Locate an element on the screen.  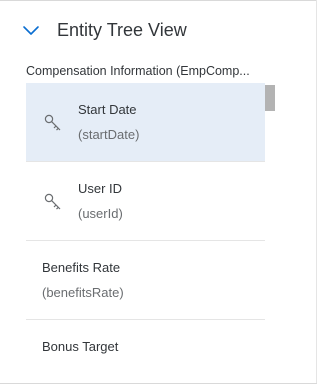
field-item-benefits-rate: Benefits Rate (benefitsRate) is located at coordinates (145, 280).